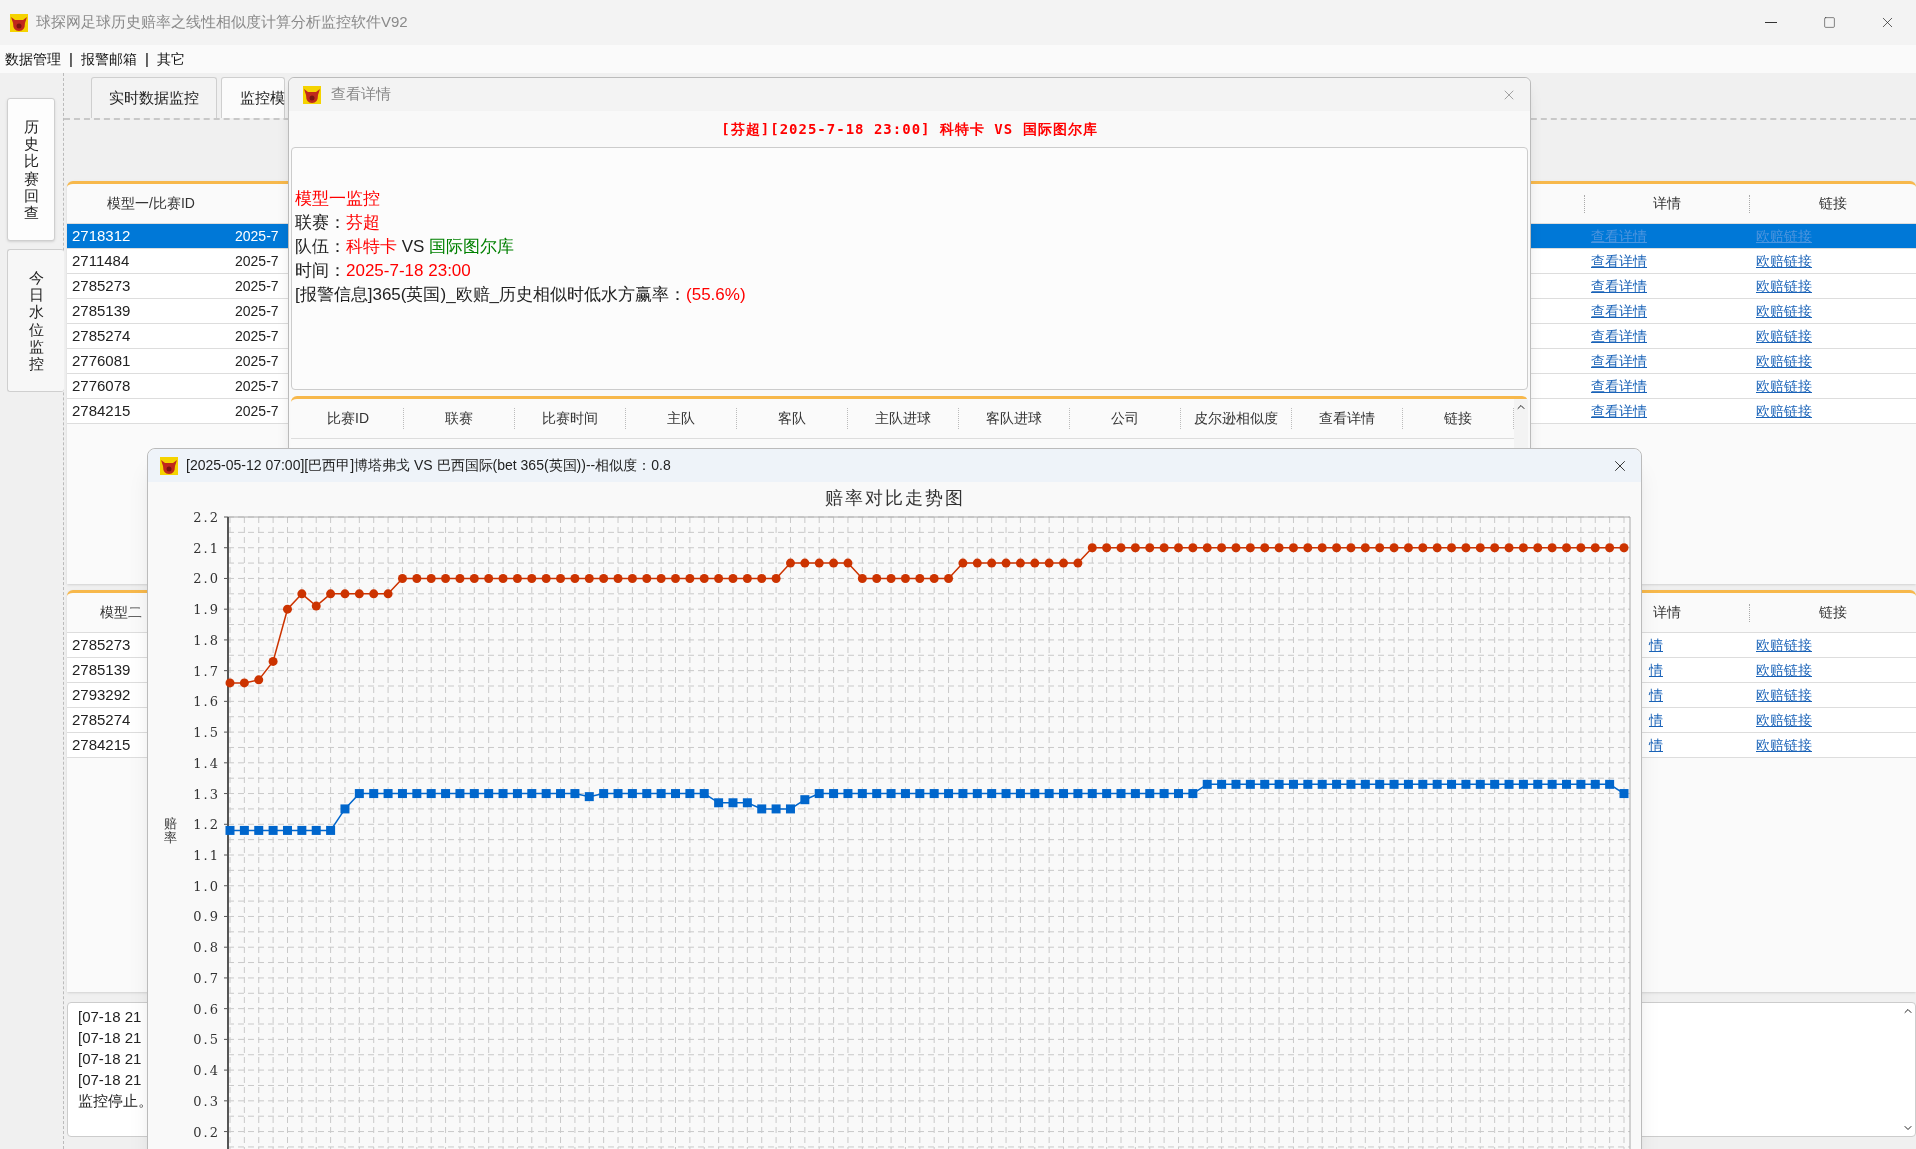 The height and width of the screenshot is (1149, 1916). What do you see at coordinates (206, 518) in the screenshot?
I see `tick-label: 2.2` at bounding box center [206, 518].